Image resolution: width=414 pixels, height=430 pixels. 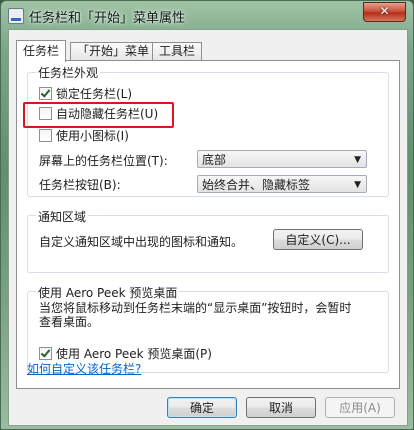 I want to click on taskbar-buttons-value: 始终合并、隐藏标签, so click(x=256, y=185).